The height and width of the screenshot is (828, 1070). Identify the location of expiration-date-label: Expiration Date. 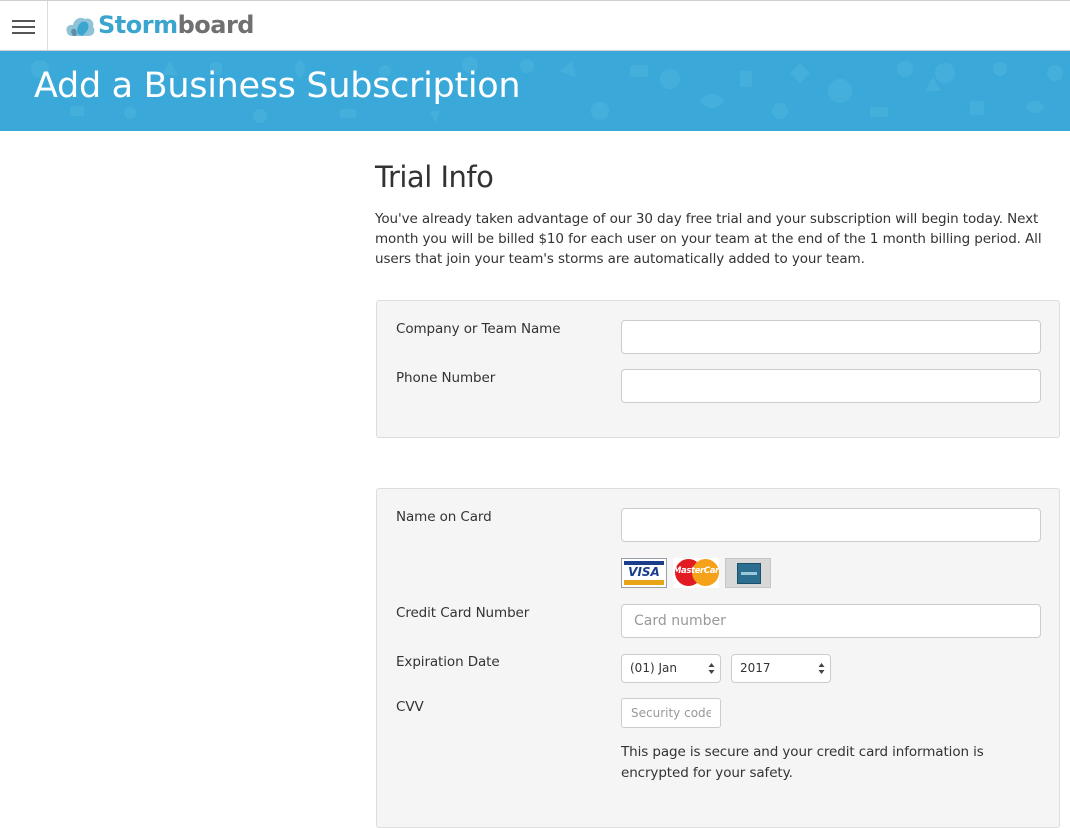
(448, 662).